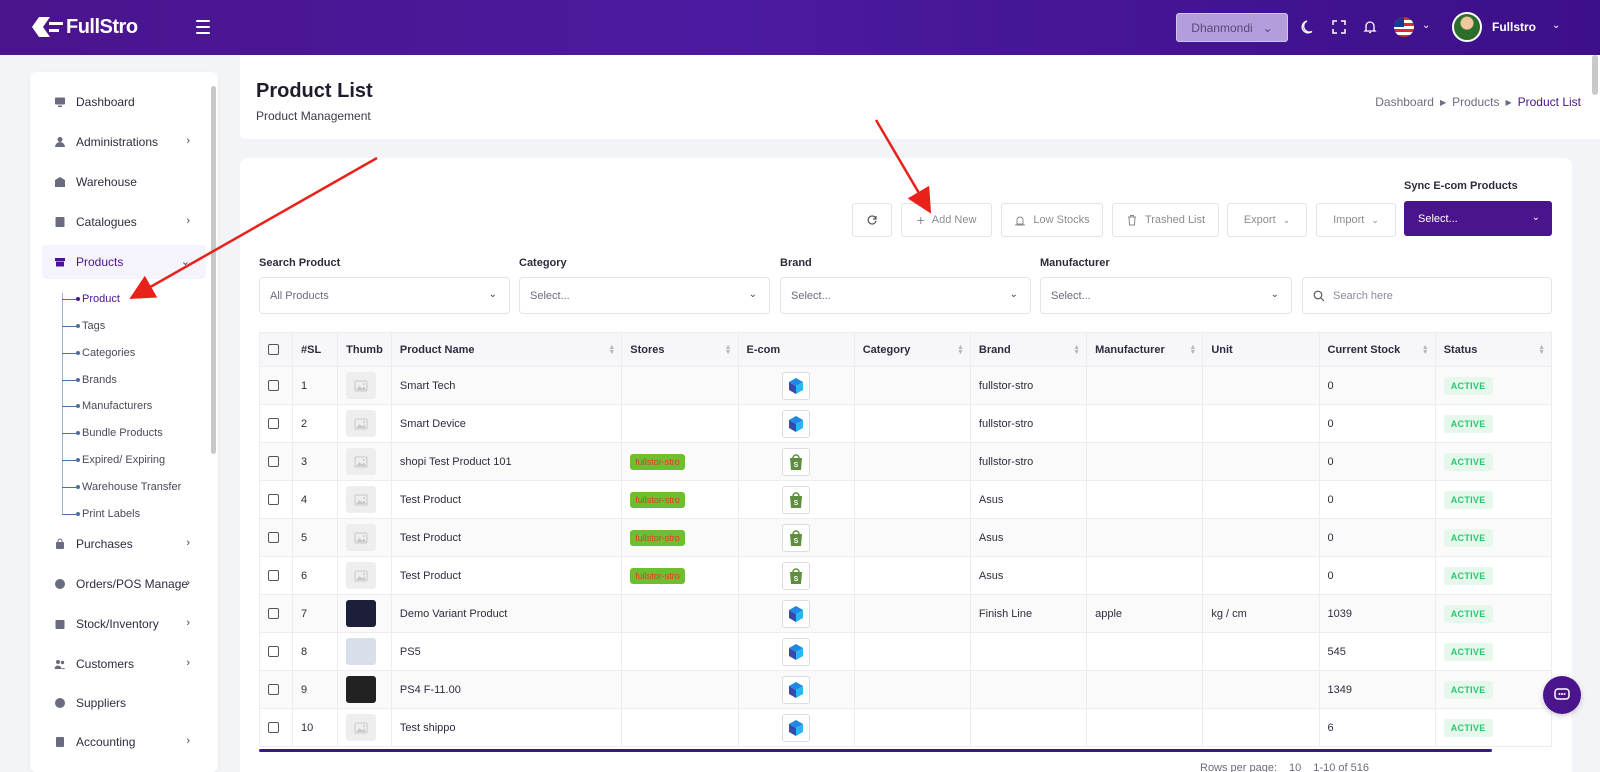 This screenshot has width=1600, height=772. What do you see at coordinates (1377, 349) in the screenshot?
I see `column-header-current-stock: Current Stock ▲ ▼` at bounding box center [1377, 349].